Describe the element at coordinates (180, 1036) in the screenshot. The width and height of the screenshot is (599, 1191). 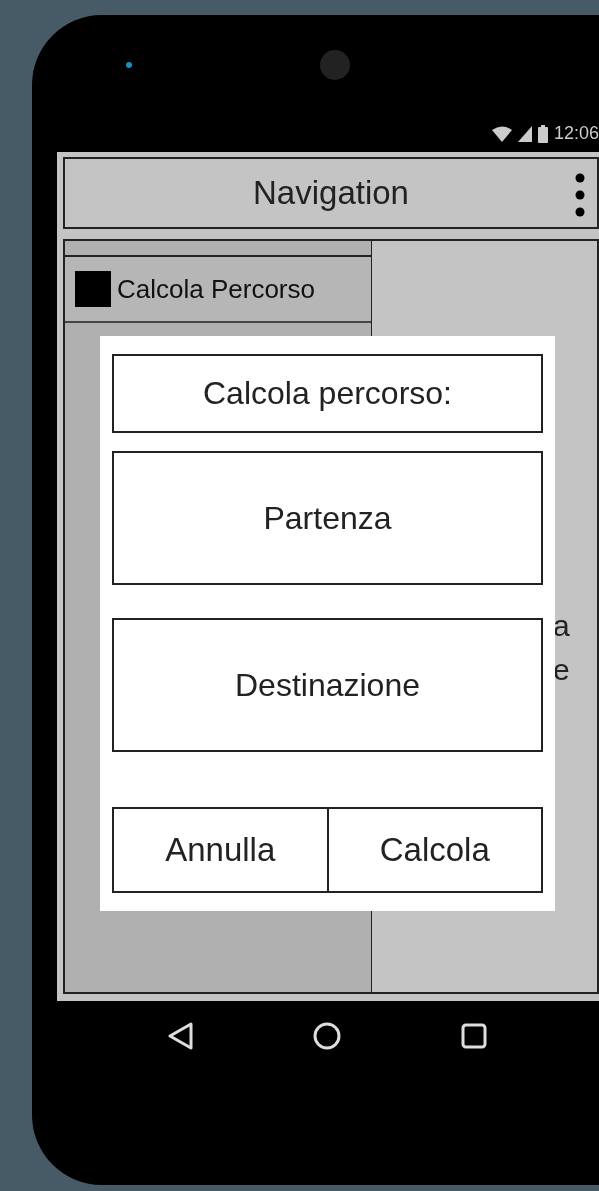
I see `back-icon` at that location.